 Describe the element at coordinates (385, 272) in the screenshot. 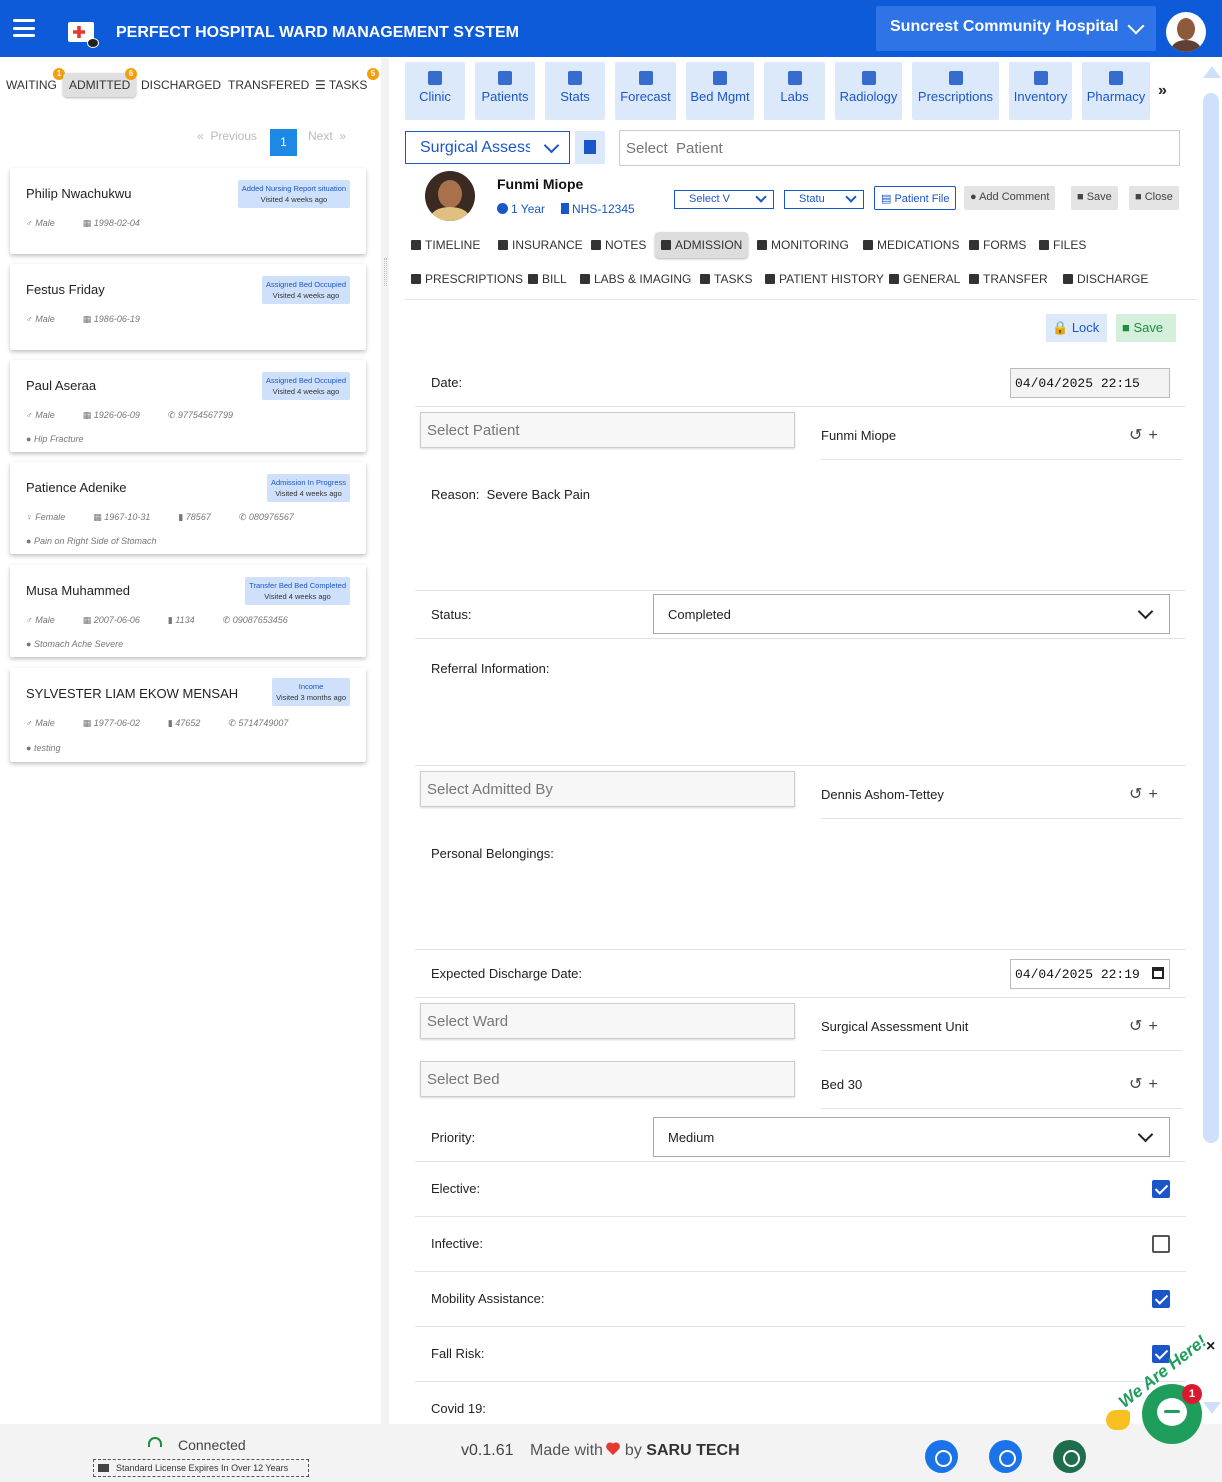

I see `resize-handle` at that location.